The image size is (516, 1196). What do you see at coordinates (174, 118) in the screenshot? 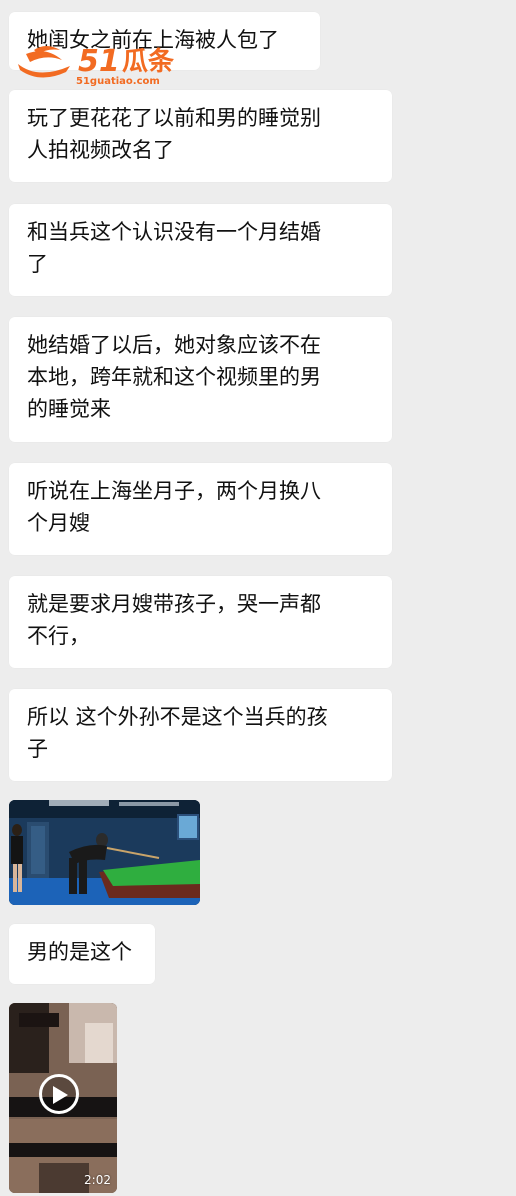
I see `message-text-line: 玩了更花花了以前和男的睡觉别` at bounding box center [174, 118].